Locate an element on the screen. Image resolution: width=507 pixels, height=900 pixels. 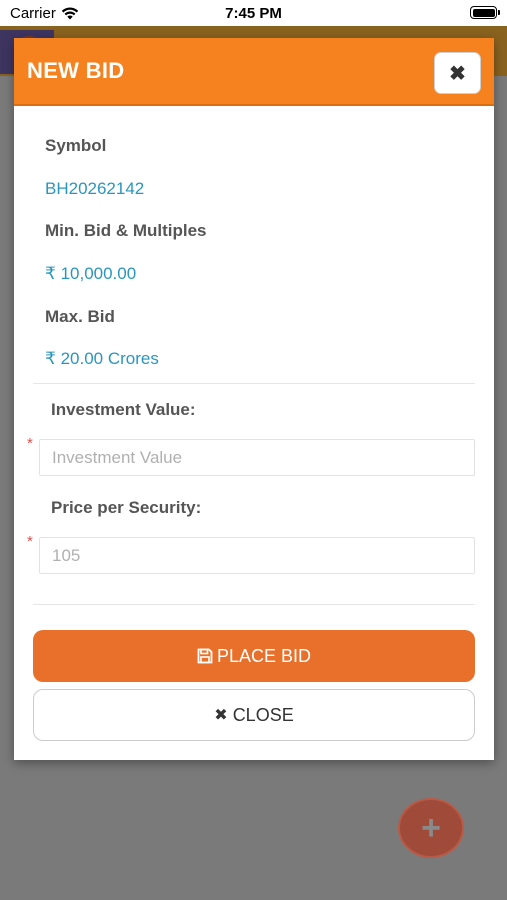
max-bid-value-row: ₹ 20.00 Crores is located at coordinates (102, 359).